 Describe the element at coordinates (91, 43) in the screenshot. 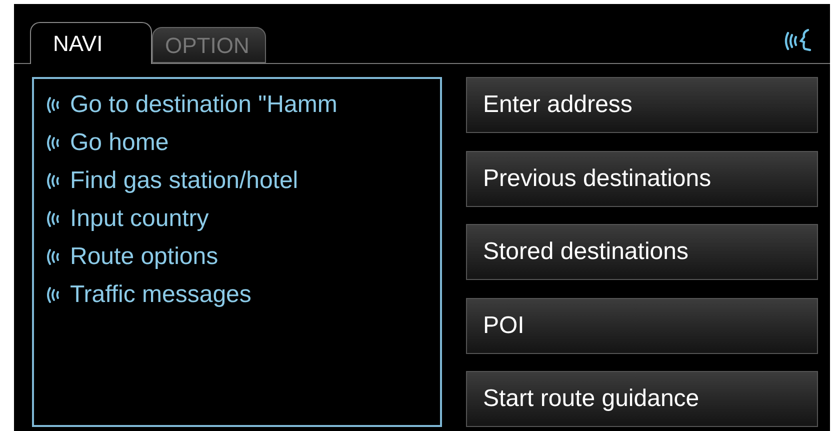

I see `tab: NAVI` at that location.